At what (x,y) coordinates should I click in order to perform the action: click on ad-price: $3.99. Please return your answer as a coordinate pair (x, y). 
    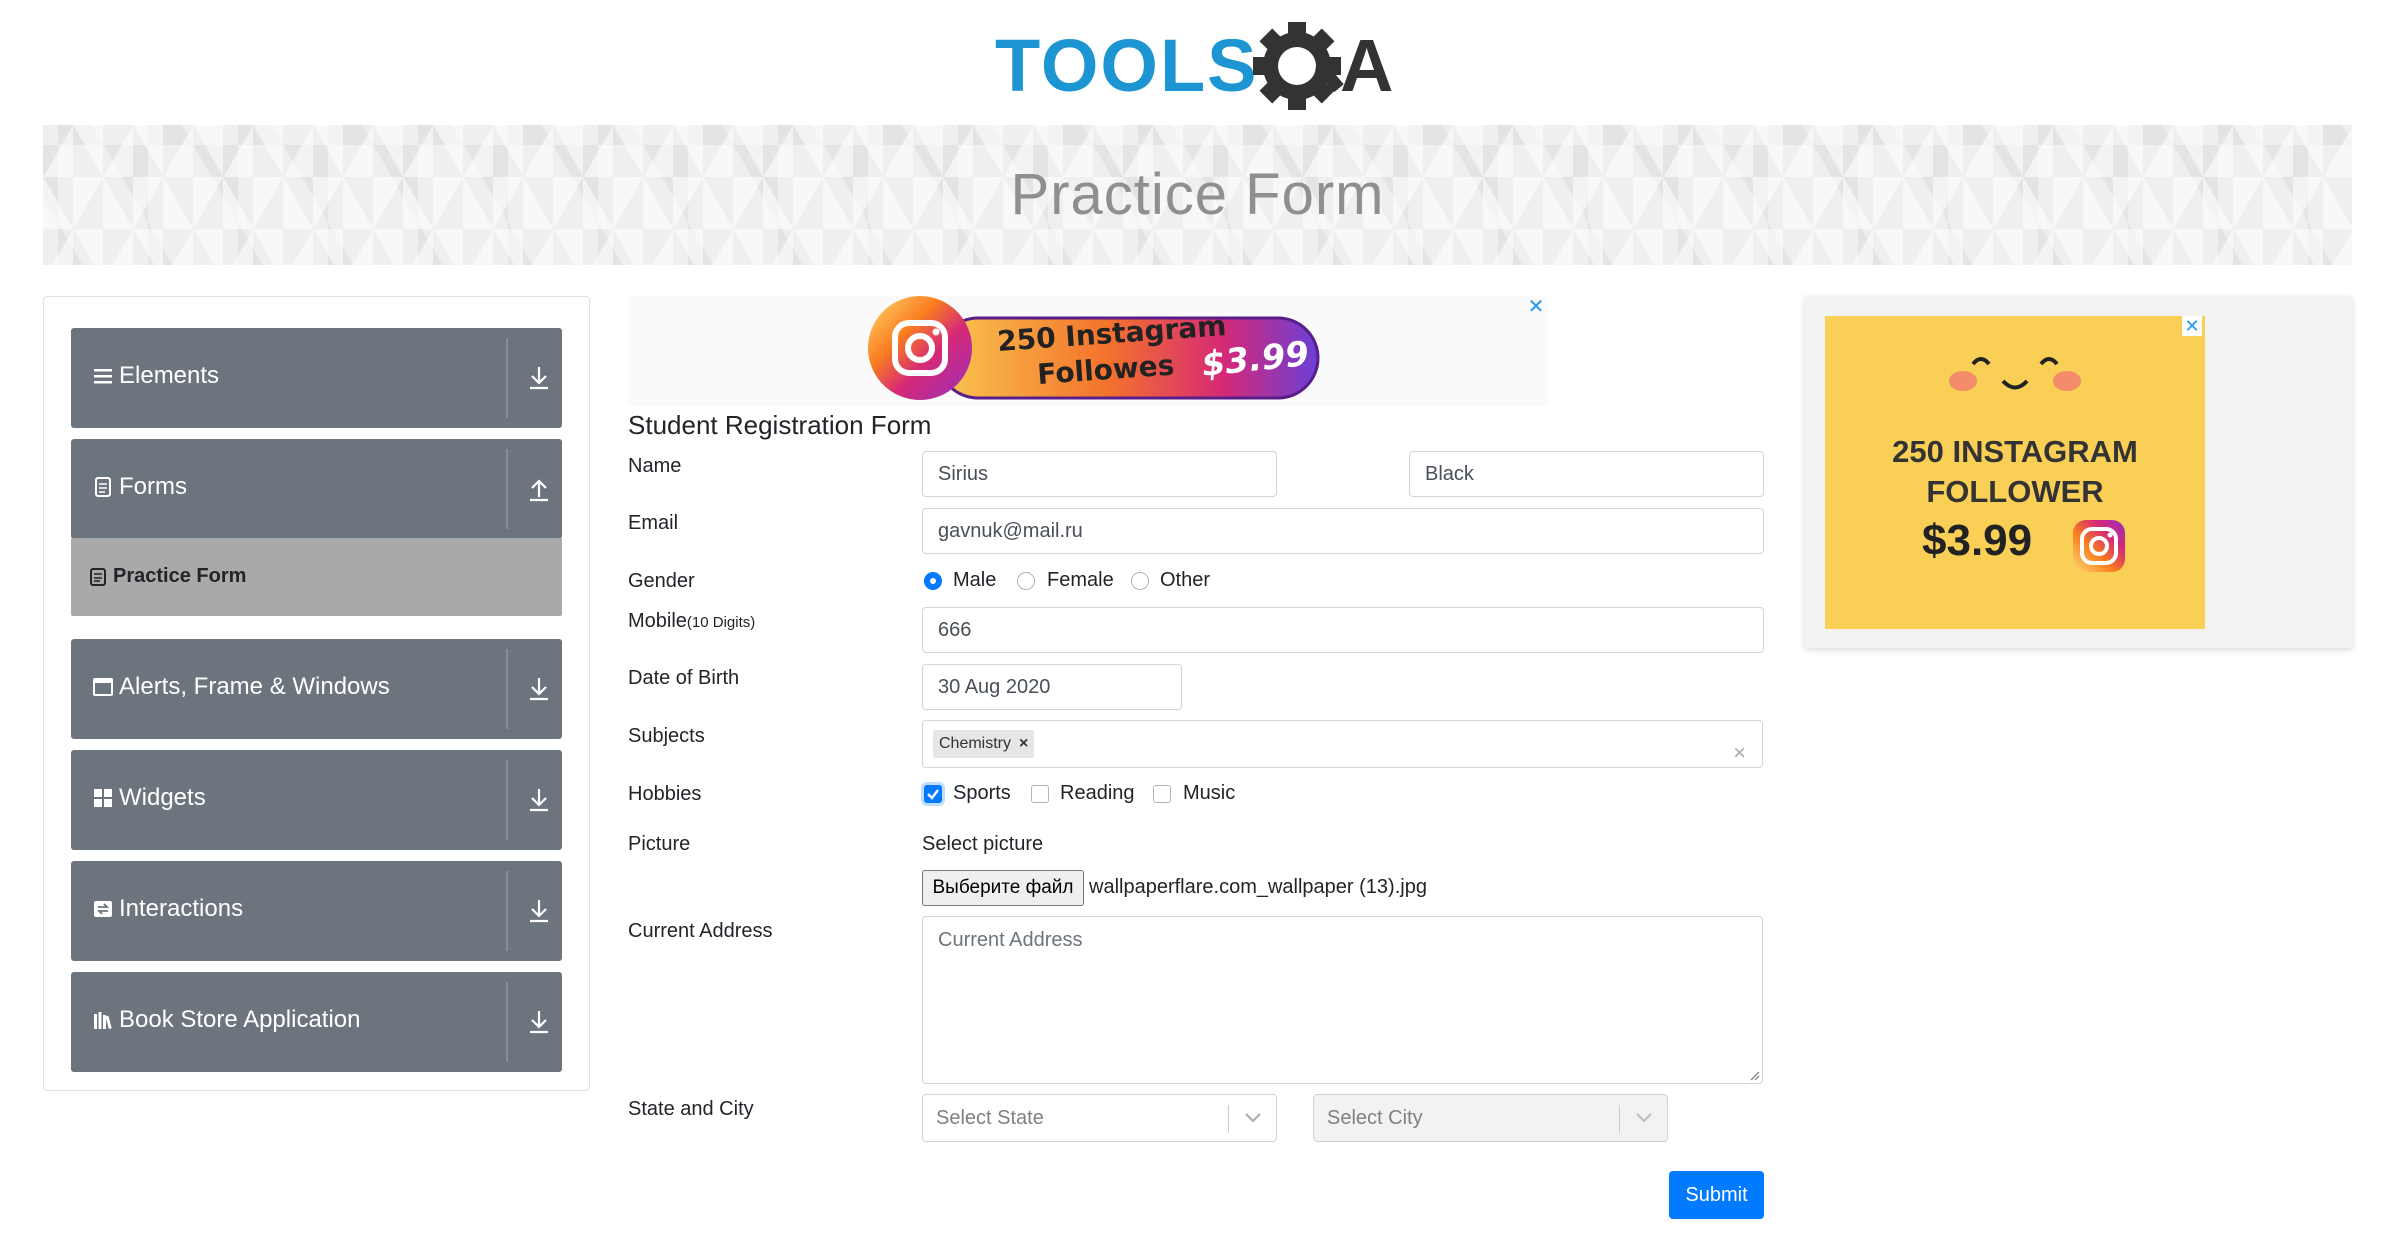
    Looking at the image, I should click on (1977, 540).